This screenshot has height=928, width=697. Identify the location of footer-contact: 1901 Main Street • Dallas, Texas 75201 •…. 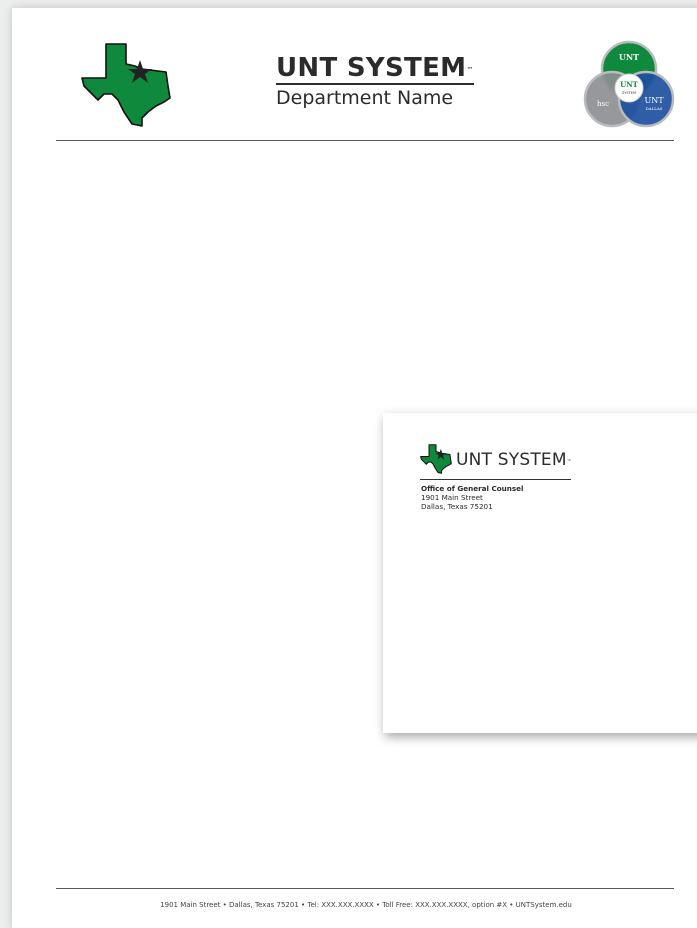
(366, 905).